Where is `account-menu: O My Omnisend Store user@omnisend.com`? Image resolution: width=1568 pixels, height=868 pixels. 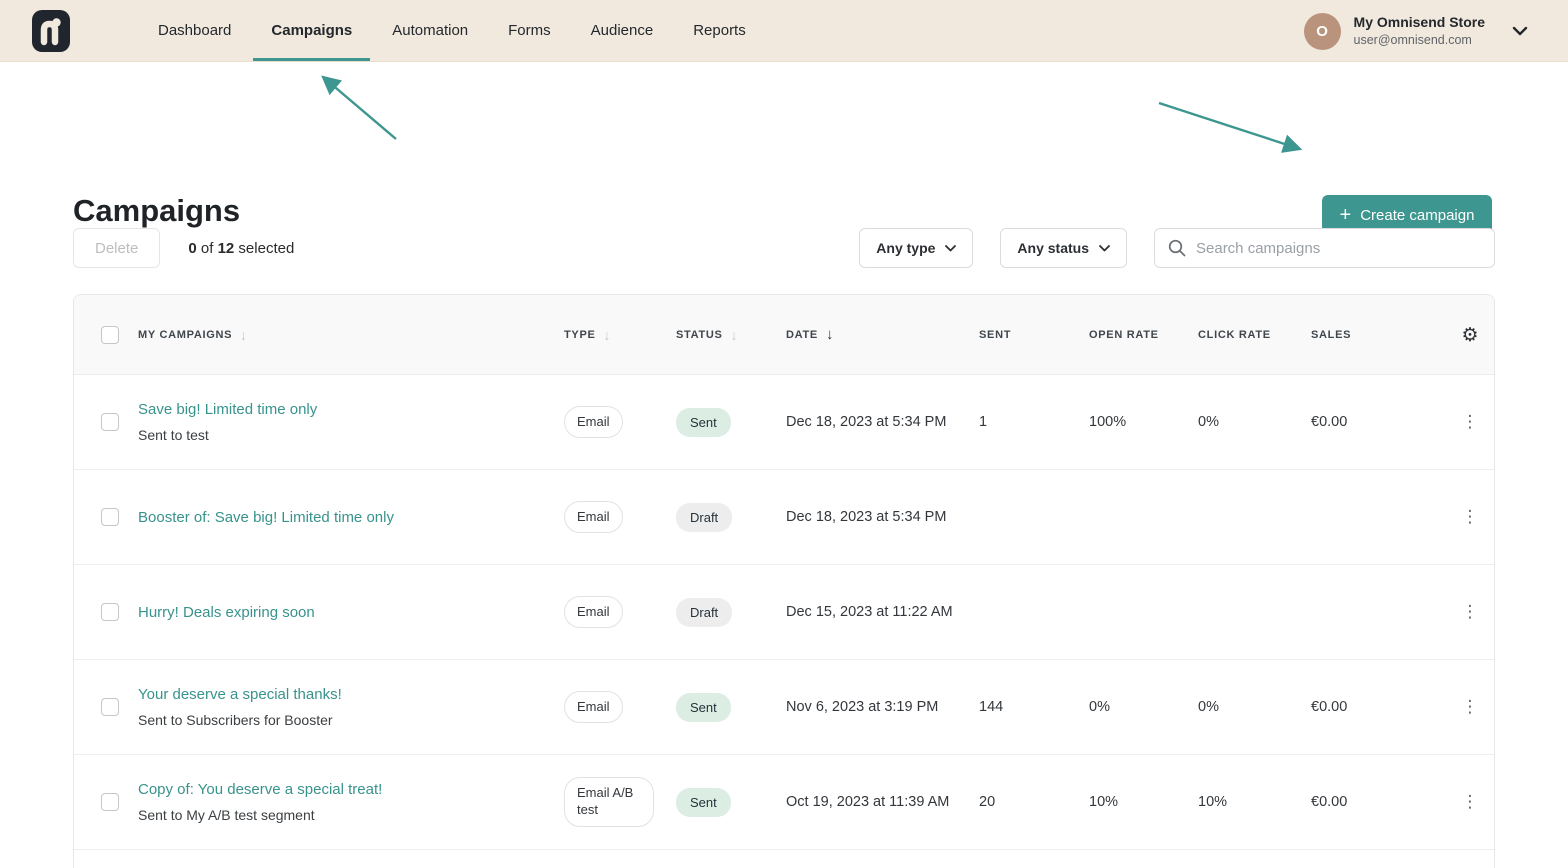
account-menu: O My Omnisend Store user@omnisend.com is located at coordinates (1415, 31).